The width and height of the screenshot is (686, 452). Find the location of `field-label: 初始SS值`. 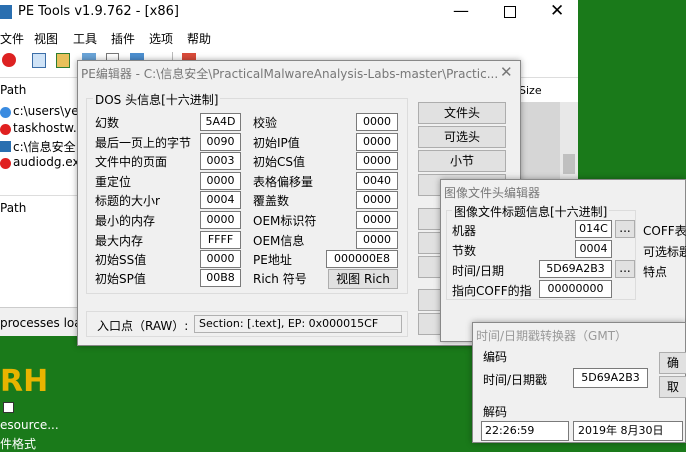

field-label: 初始SS值 is located at coordinates (121, 260).